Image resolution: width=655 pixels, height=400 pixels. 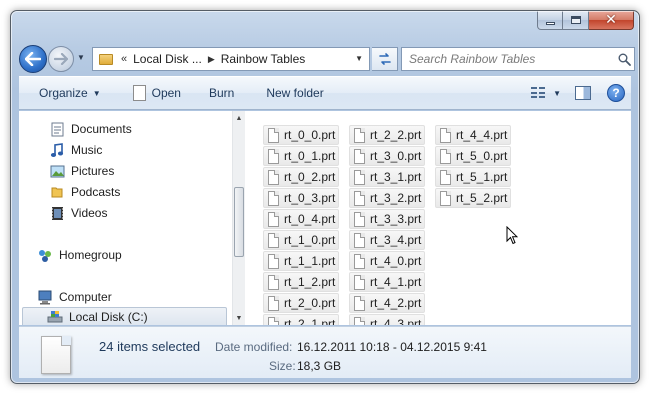 What do you see at coordinates (79, 255) in the screenshot?
I see `nav-item-homegroup: Homegroup` at bounding box center [79, 255].